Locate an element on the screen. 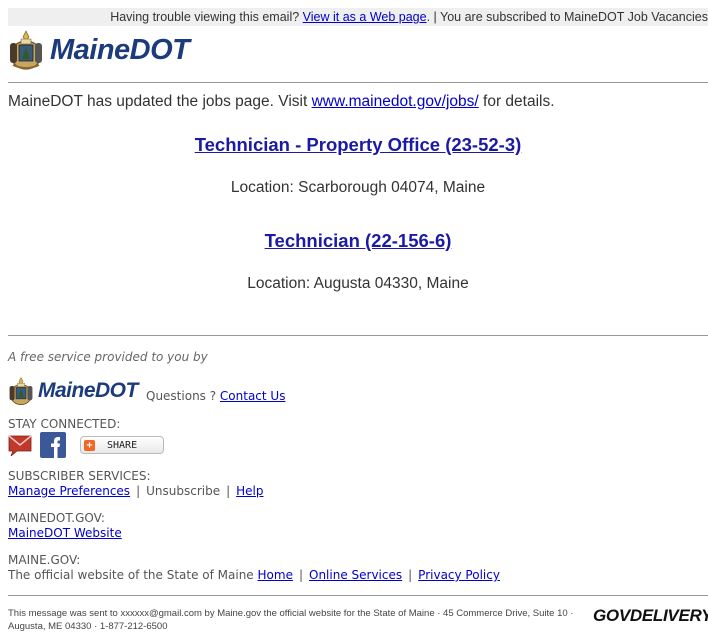 Image resolution: width=708 pixels, height=642 pixels. unsubscribe-text: Unsubscribe is located at coordinates (183, 491).